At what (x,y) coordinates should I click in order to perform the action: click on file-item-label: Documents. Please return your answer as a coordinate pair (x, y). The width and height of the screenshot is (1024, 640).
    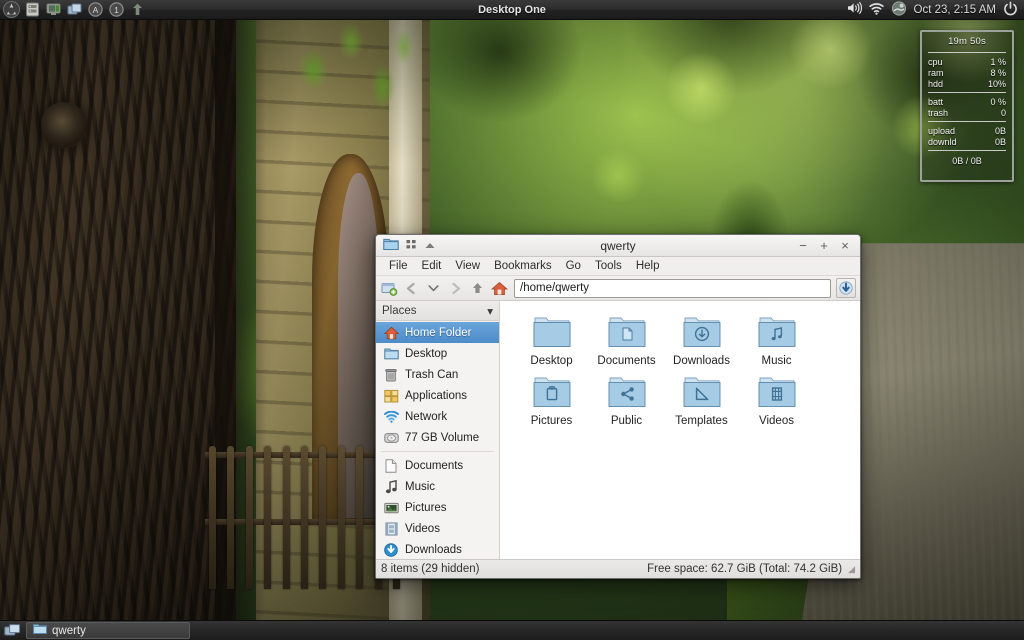
    Looking at the image, I should click on (626, 361).